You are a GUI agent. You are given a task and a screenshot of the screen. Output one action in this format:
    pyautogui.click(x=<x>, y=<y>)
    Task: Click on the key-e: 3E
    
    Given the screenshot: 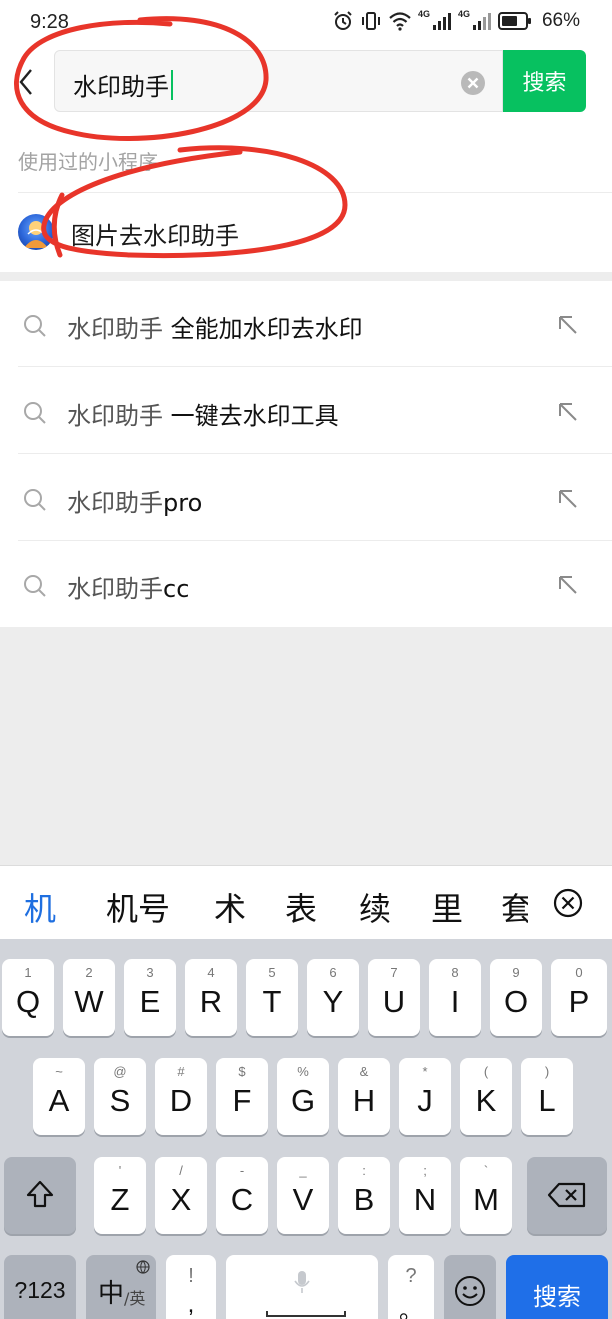 What is the action you would take?
    pyautogui.click(x=150, y=997)
    